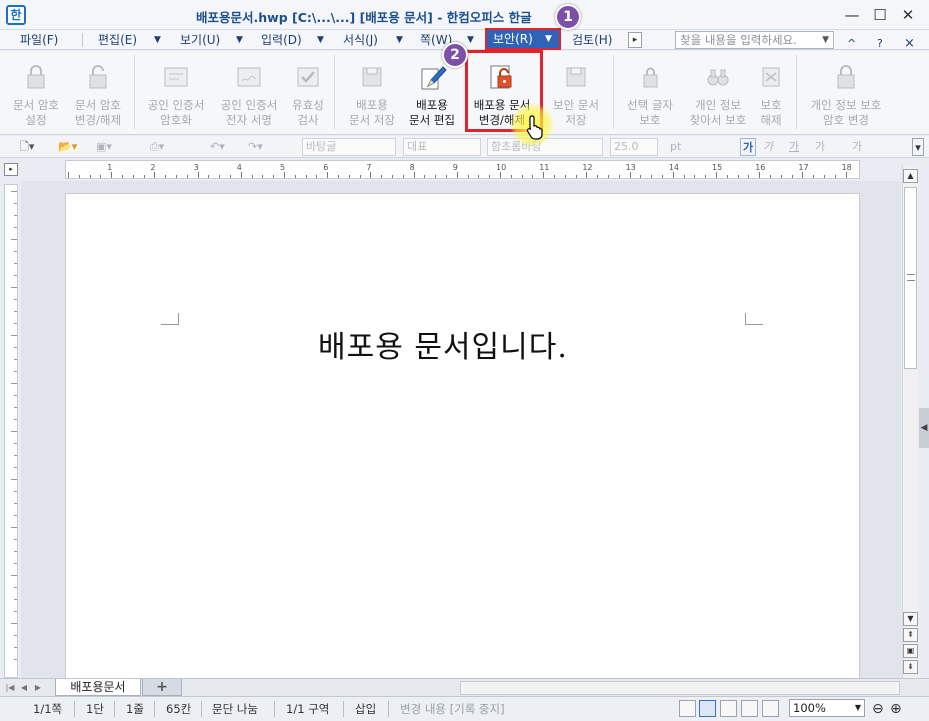 This screenshot has height=721, width=929. Describe the element at coordinates (10, 688) in the screenshot. I see `tab-first-icon: |◀` at that location.